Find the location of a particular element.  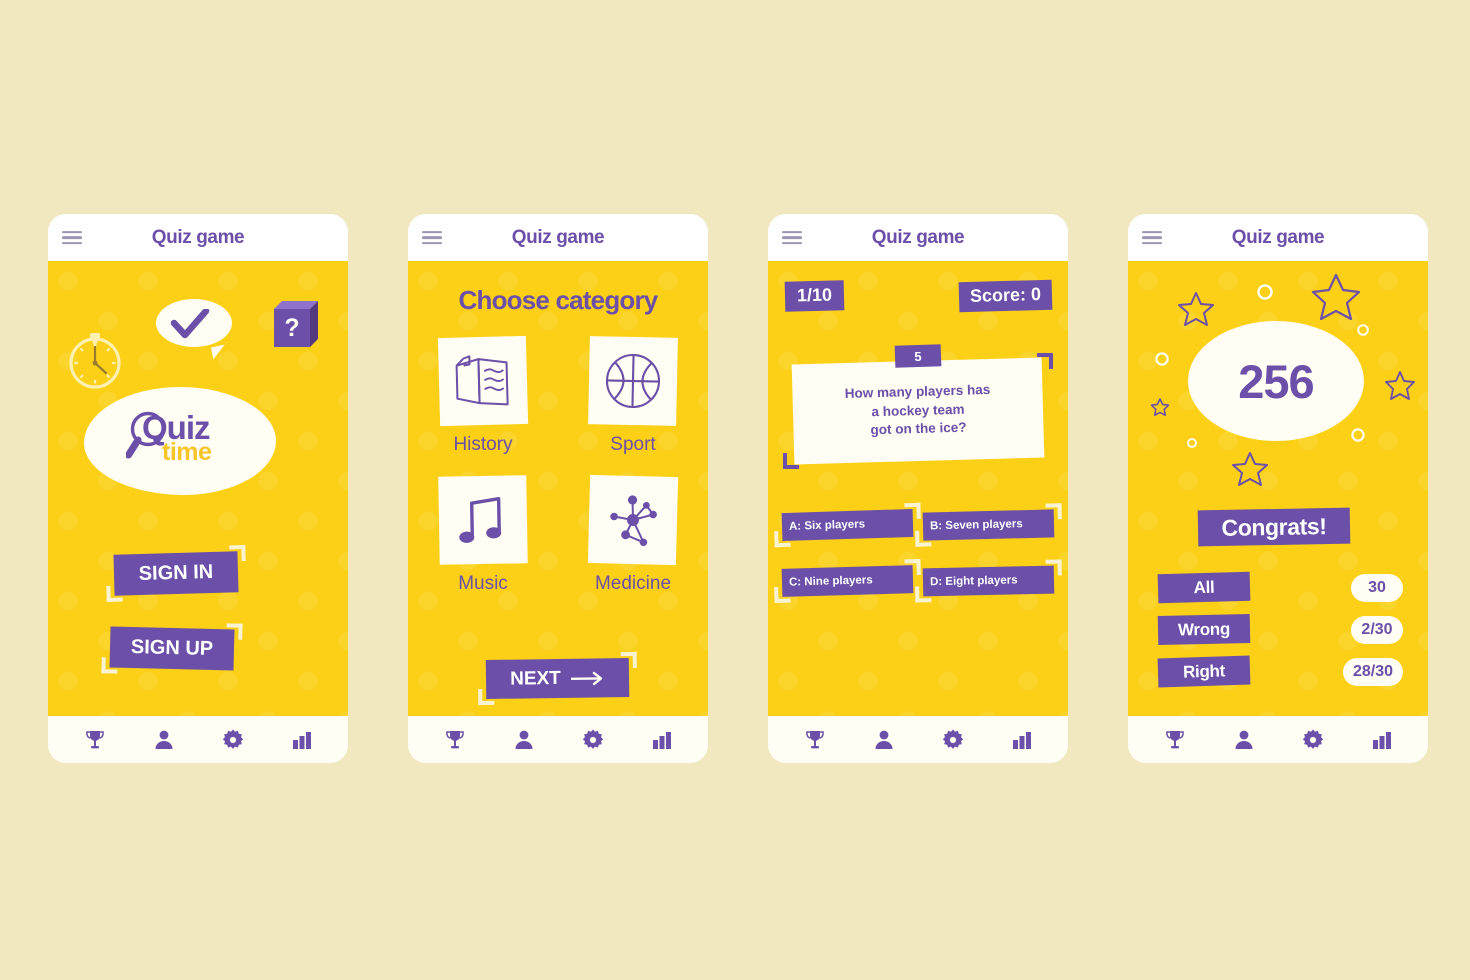

stat-row: Wrong 2/30 is located at coordinates (1280, 629).